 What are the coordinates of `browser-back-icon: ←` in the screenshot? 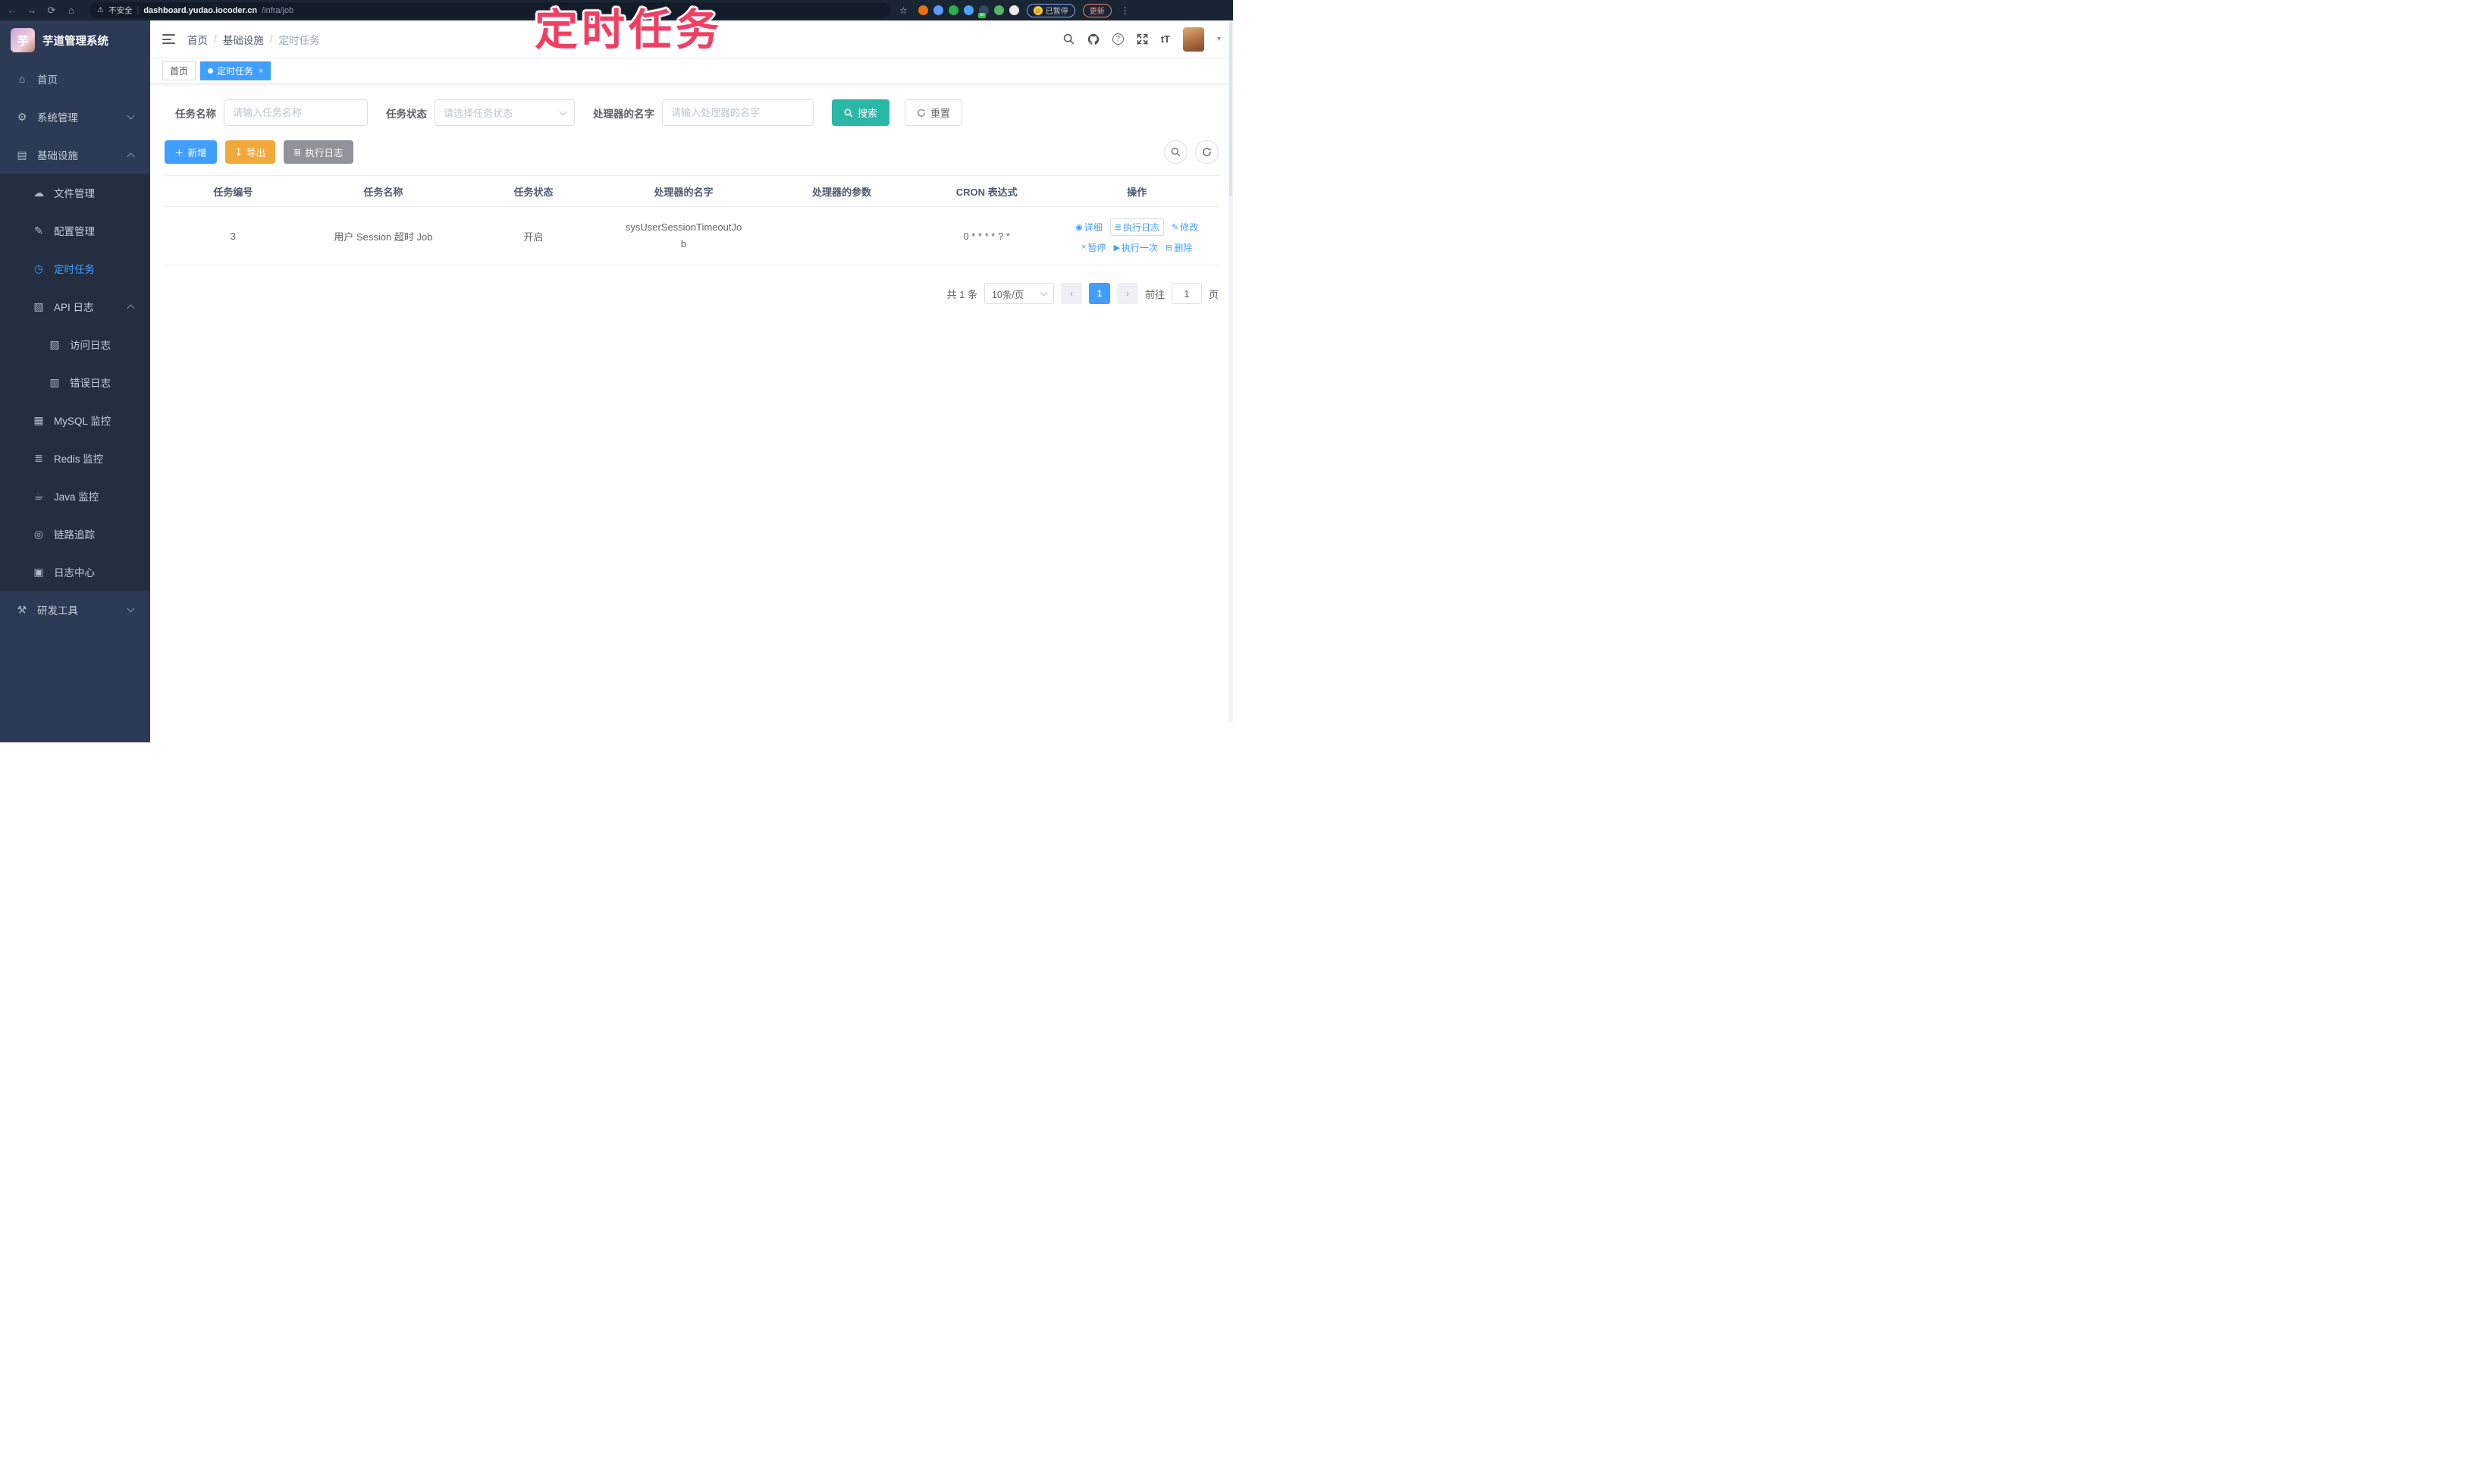 It's located at (12, 11).